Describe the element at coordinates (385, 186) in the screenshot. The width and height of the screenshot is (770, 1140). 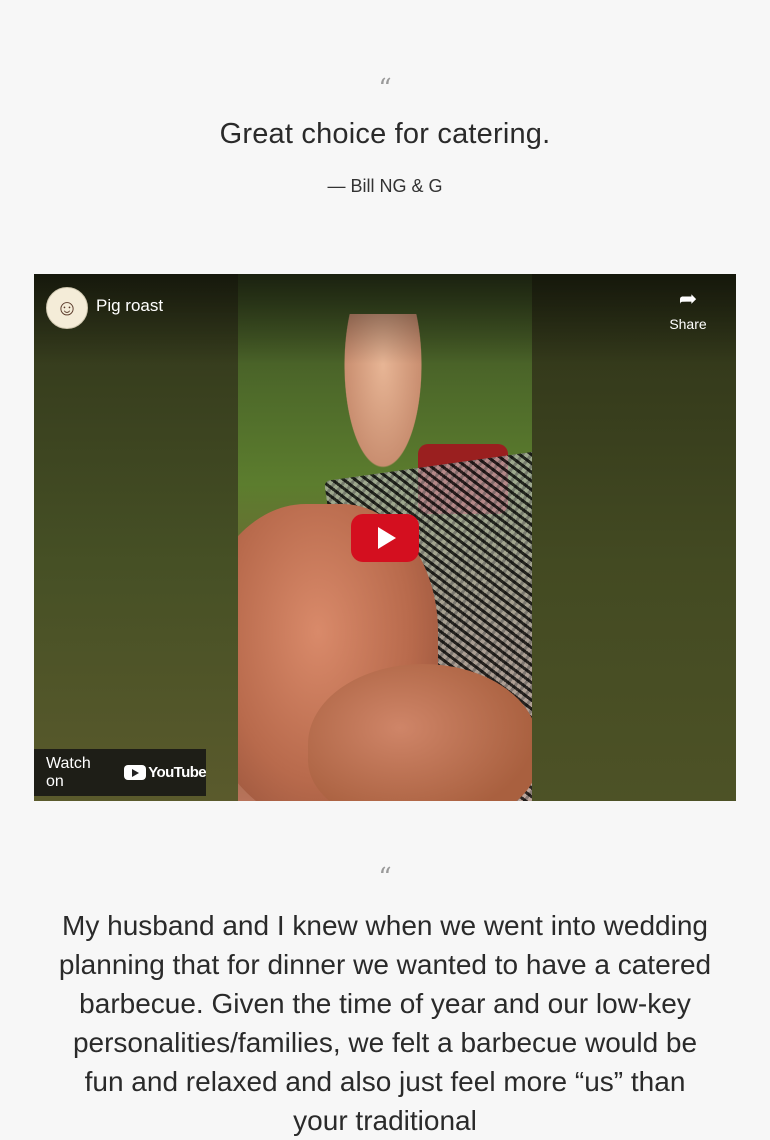
I see `testimonial-author-1: — Bill NG & G` at that location.